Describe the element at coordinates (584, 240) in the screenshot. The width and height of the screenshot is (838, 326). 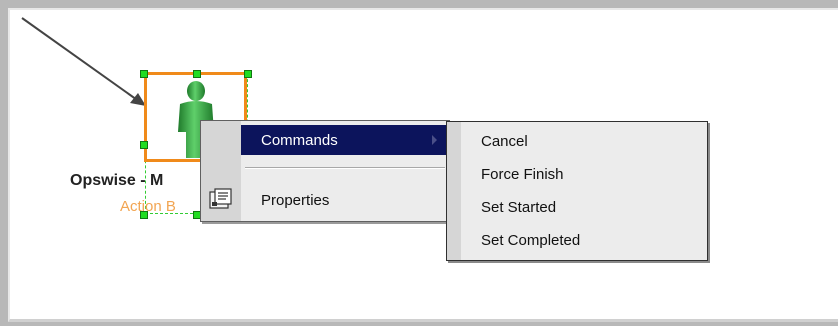
I see `submenu-item-set-completed: Set Completed` at that location.